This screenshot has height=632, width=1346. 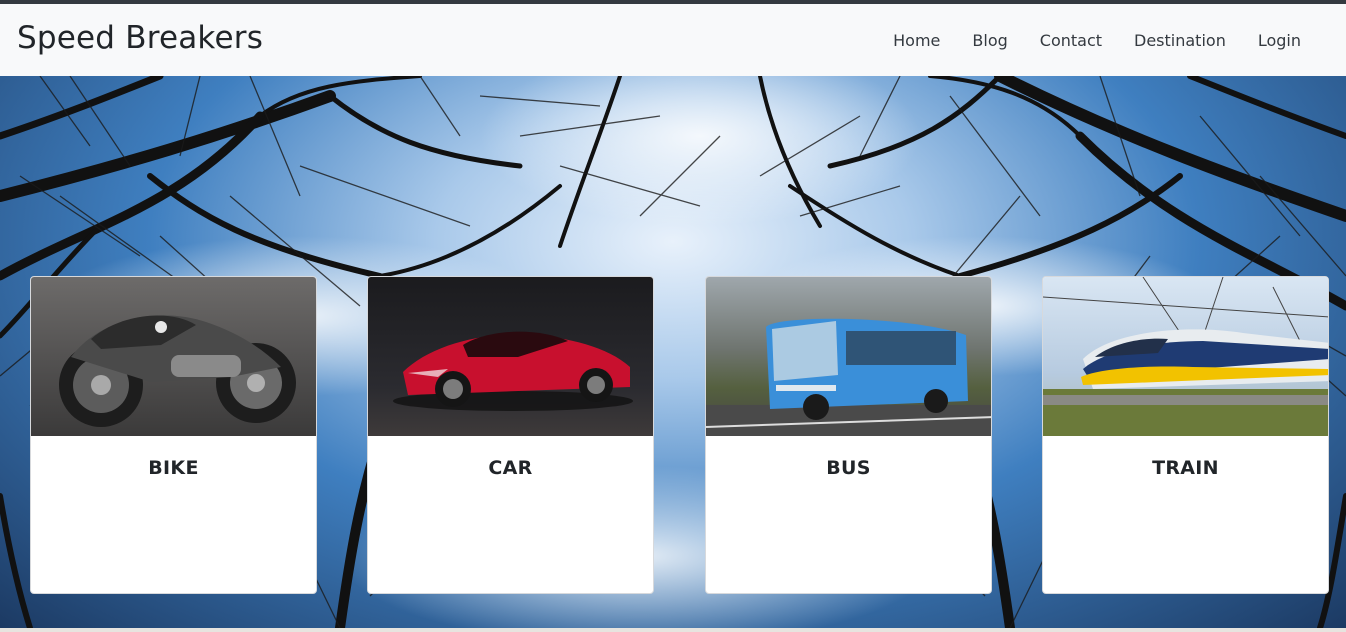 I want to click on nav-link-home: Home, so click(x=916, y=40).